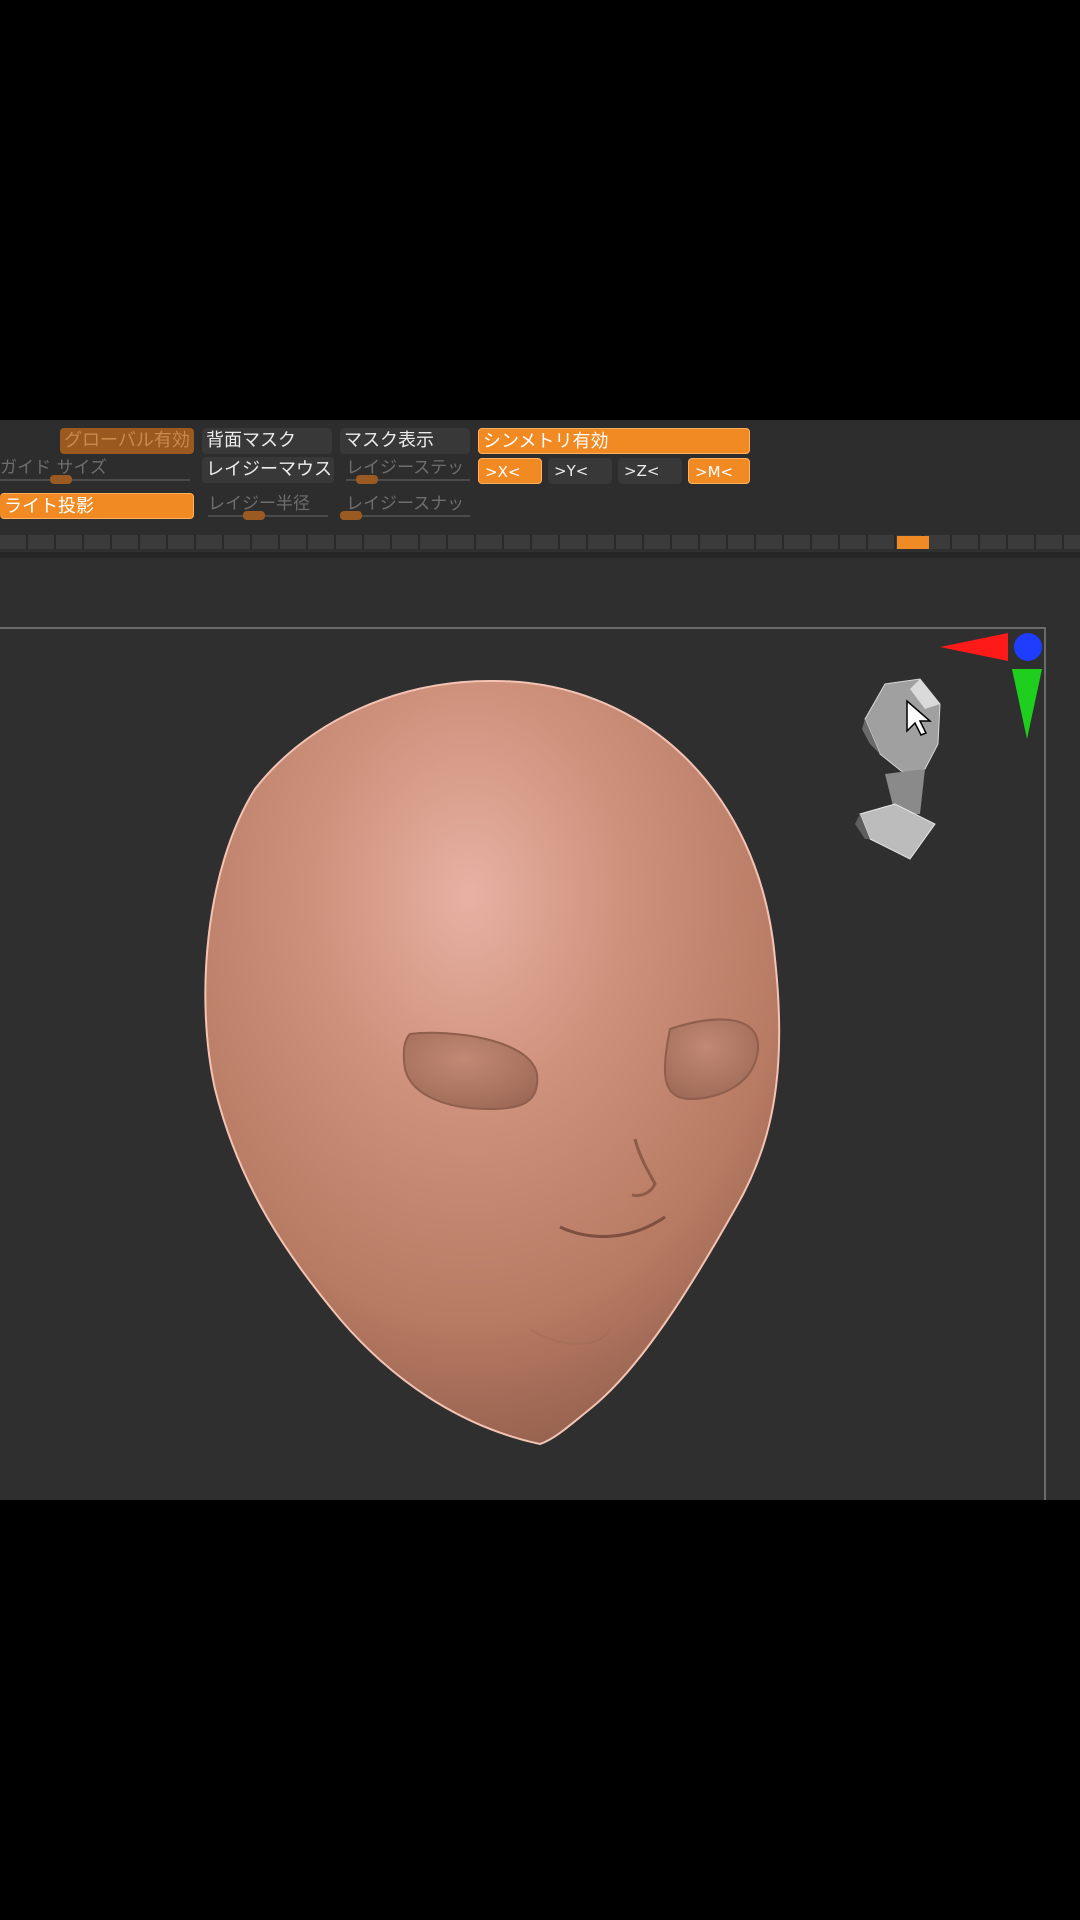 The height and width of the screenshot is (1920, 1080). What do you see at coordinates (919, 717) in the screenshot?
I see `mouse-cursor-icon` at bounding box center [919, 717].